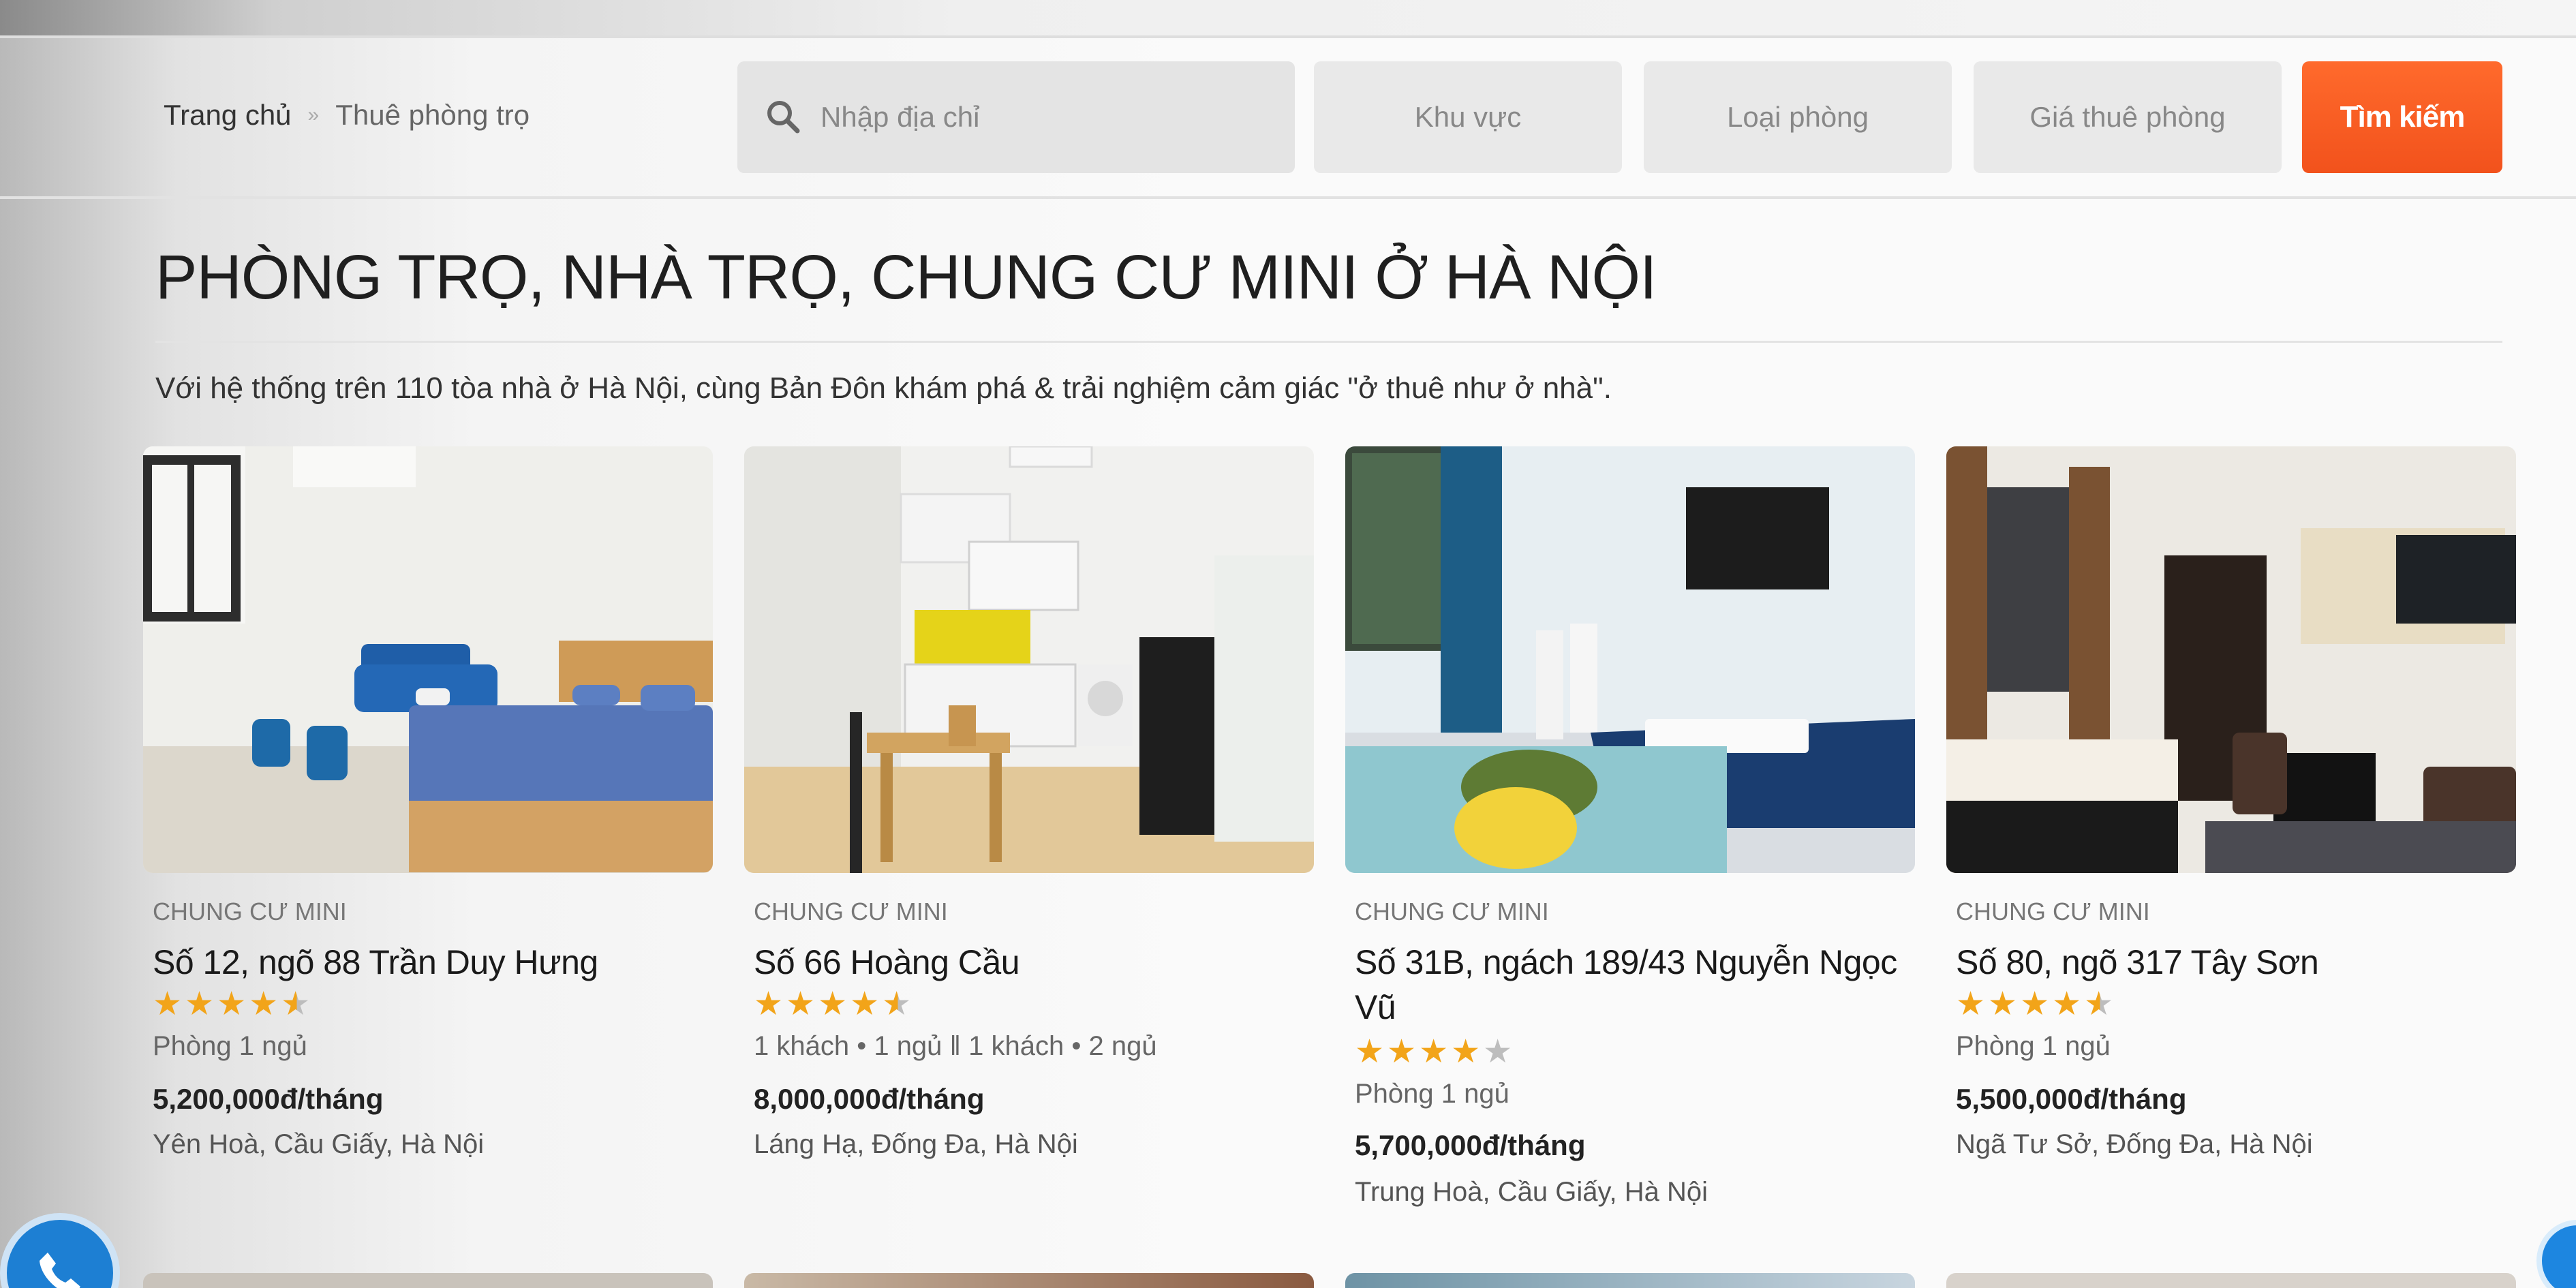 The height and width of the screenshot is (1288, 2576). What do you see at coordinates (60, 1270) in the screenshot?
I see `phone-icon` at bounding box center [60, 1270].